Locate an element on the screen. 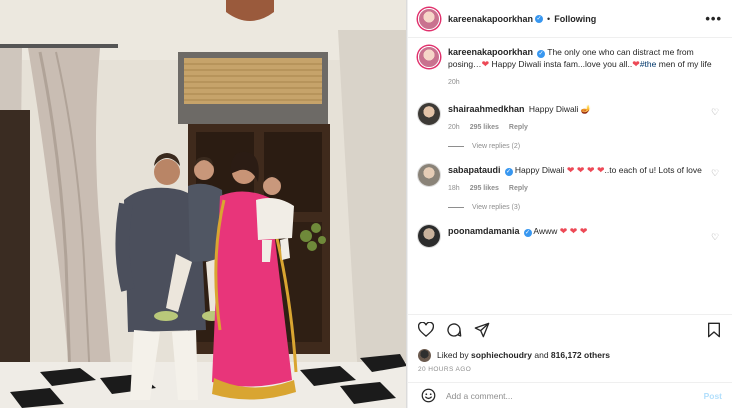 Image resolution: width=732 pixels, height=408 pixels. comment-input is located at coordinates (571, 395).